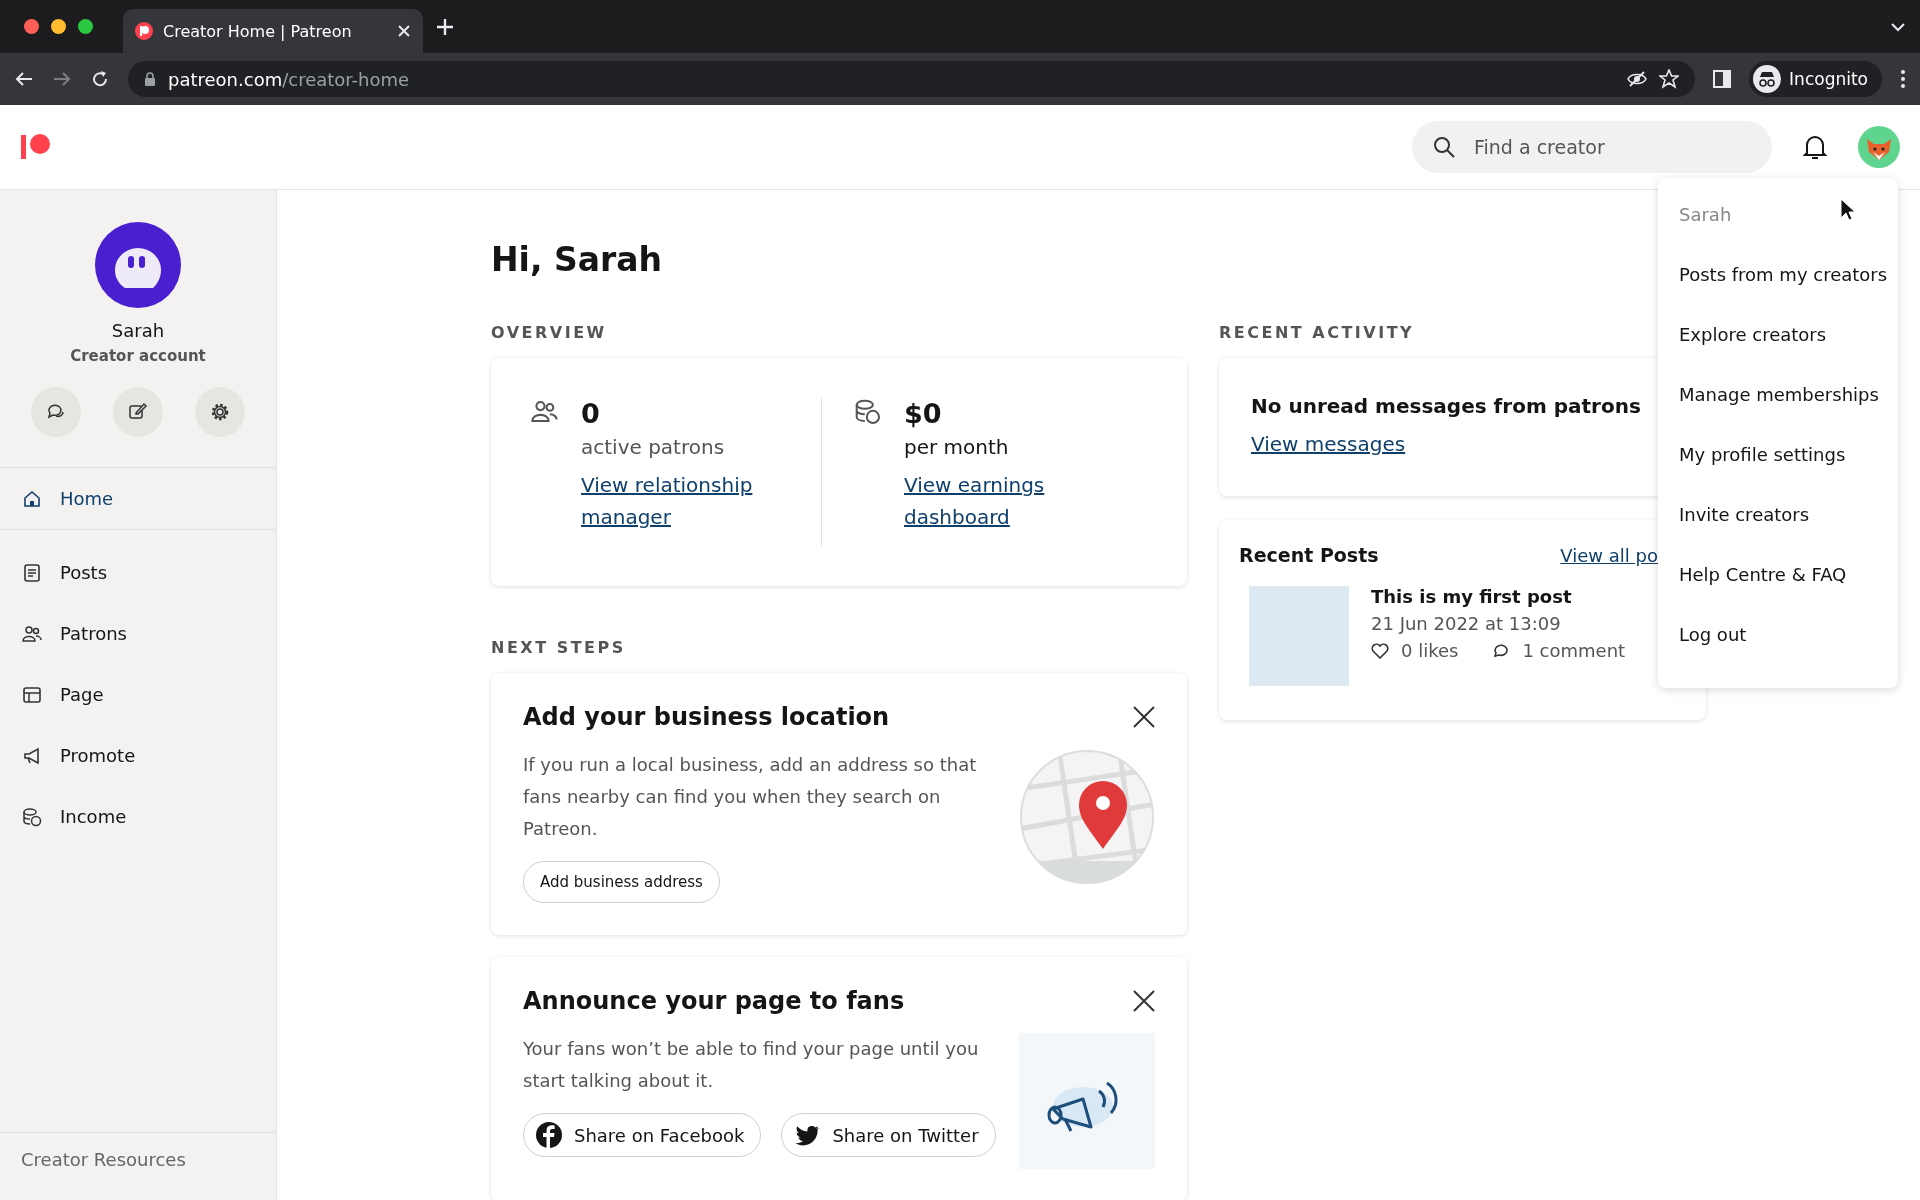 This screenshot has height=1200, width=1920. What do you see at coordinates (144, 31) in the screenshot?
I see `patreon-logo-icon` at bounding box center [144, 31].